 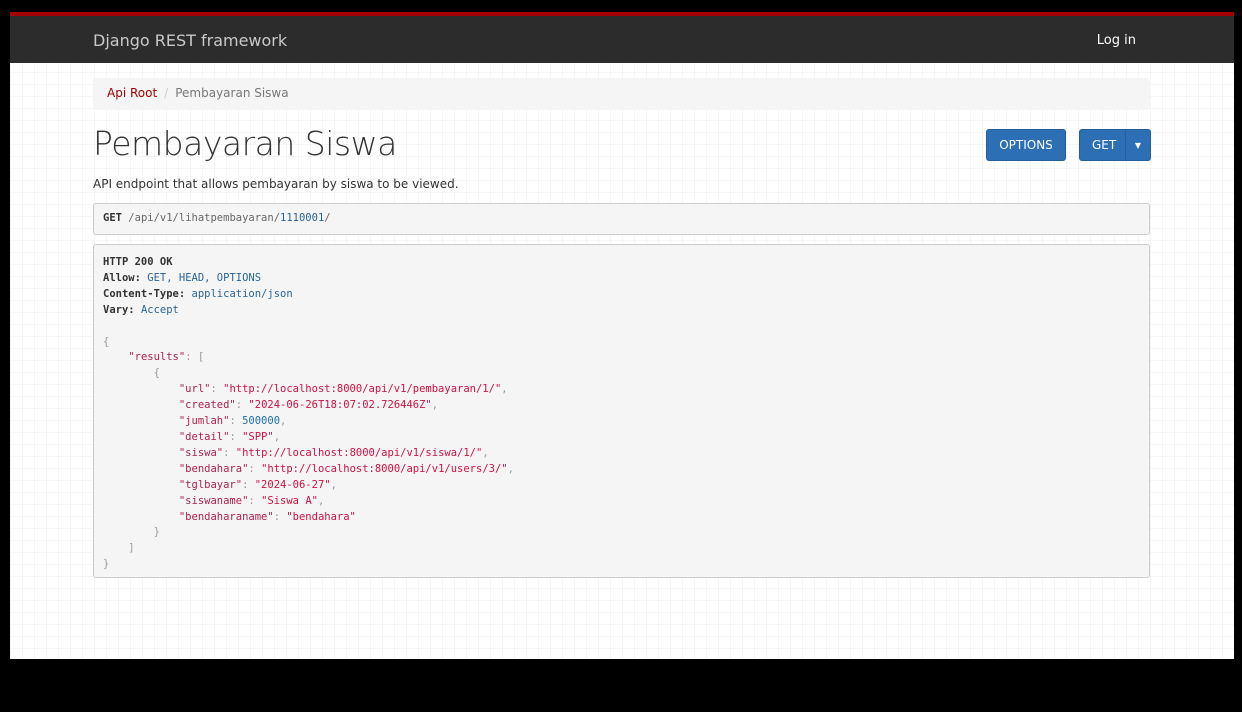 What do you see at coordinates (245, 143) in the screenshot?
I see `page-title: Pembayaran Siswa` at bounding box center [245, 143].